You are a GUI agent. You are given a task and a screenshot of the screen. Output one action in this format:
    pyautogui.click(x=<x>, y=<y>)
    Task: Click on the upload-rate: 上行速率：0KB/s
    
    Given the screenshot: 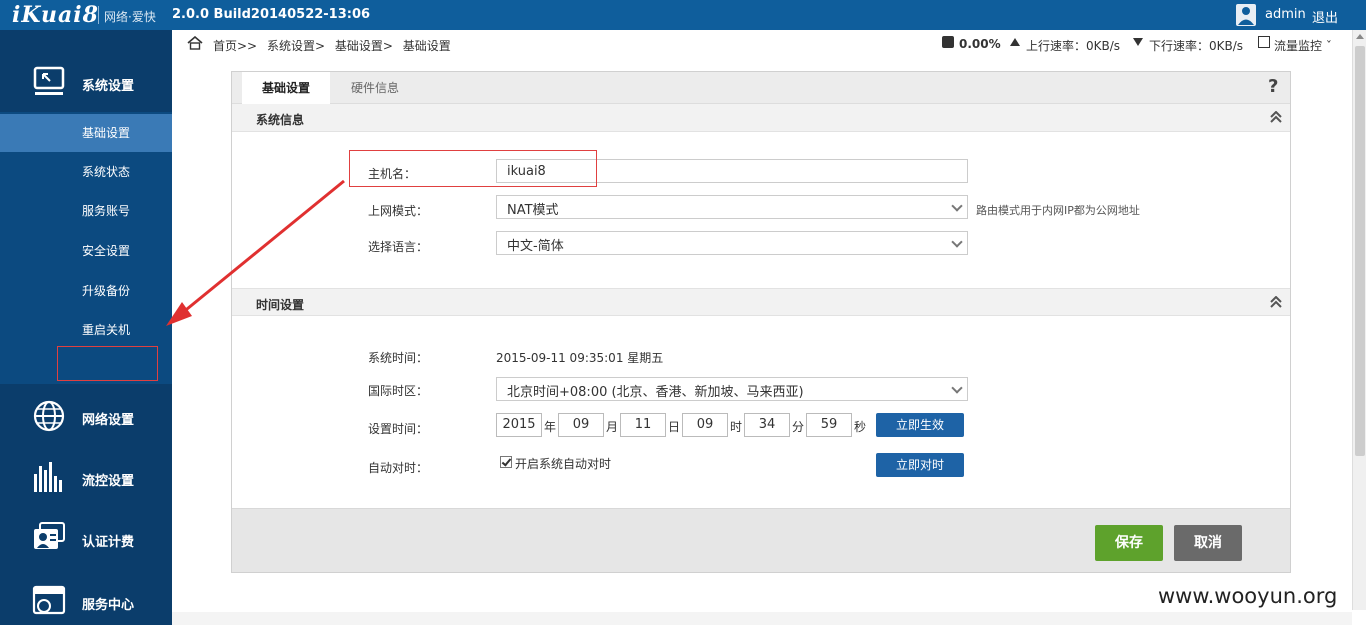 What is the action you would take?
    pyautogui.click(x=1073, y=45)
    